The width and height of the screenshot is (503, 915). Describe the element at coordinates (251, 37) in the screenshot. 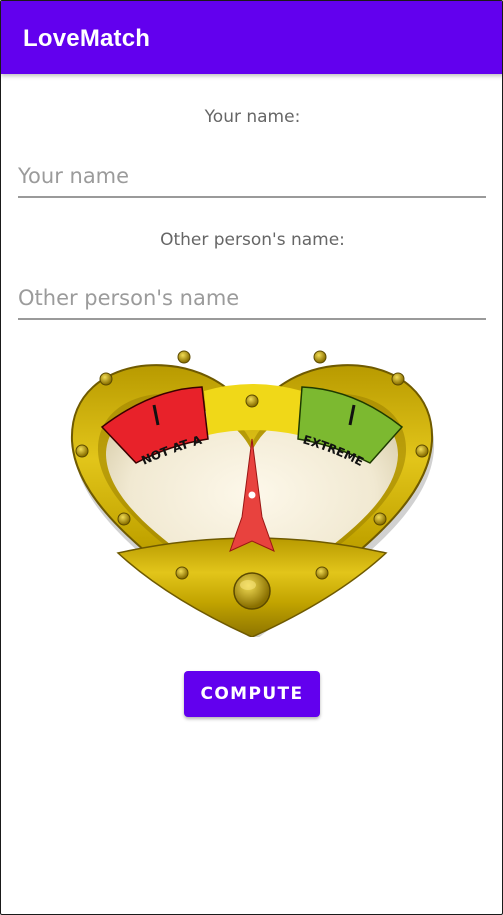

I see `app-bar: LoveMatch` at that location.